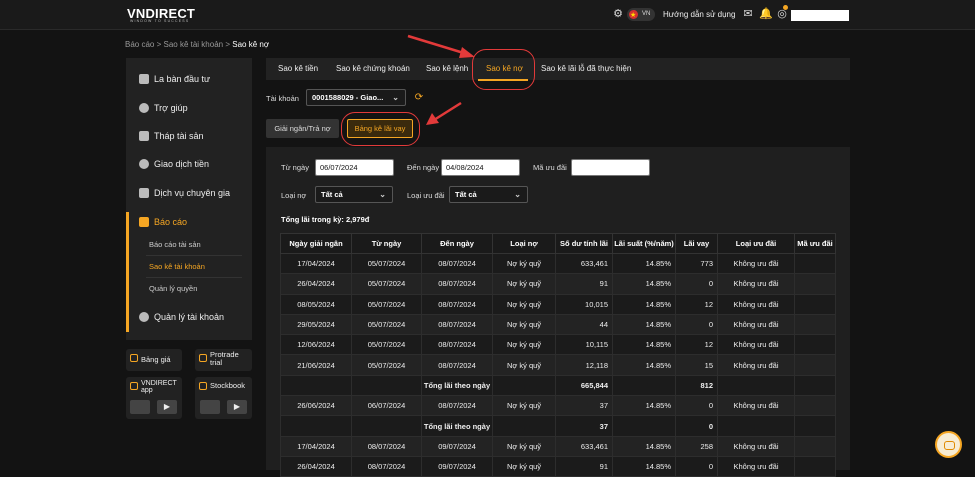 Image resolution: width=975 pixels, height=477 pixels. What do you see at coordinates (171, 222) in the screenshot?
I see `sidebar-item-label: Báo cáo` at bounding box center [171, 222].